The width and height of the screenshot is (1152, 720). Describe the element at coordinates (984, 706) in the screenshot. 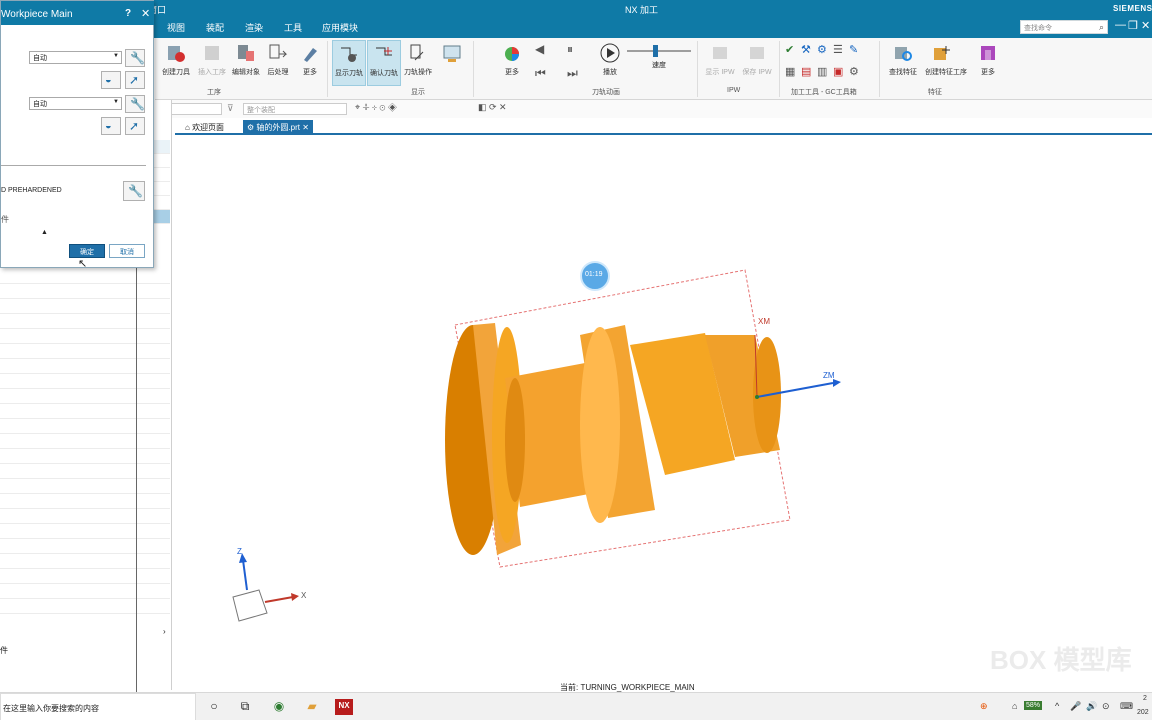

I see `ime-icon: ⊕` at that location.